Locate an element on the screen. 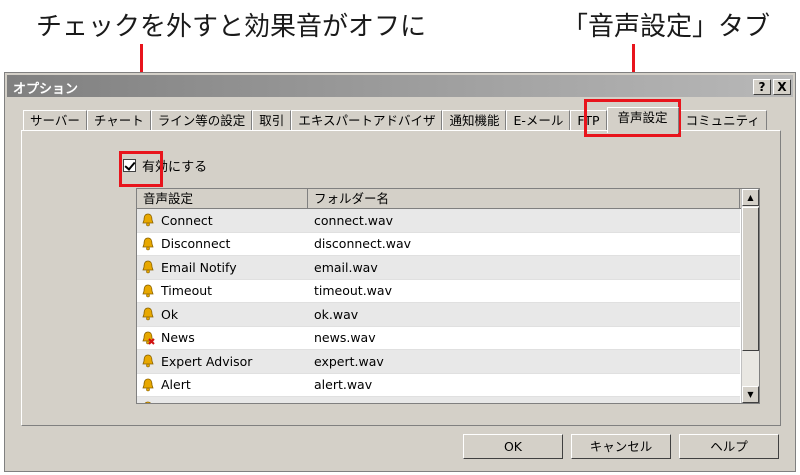 Image resolution: width=800 pixels, height=475 pixels. list-item: Disconnect disconnect.wav is located at coordinates (438, 244).